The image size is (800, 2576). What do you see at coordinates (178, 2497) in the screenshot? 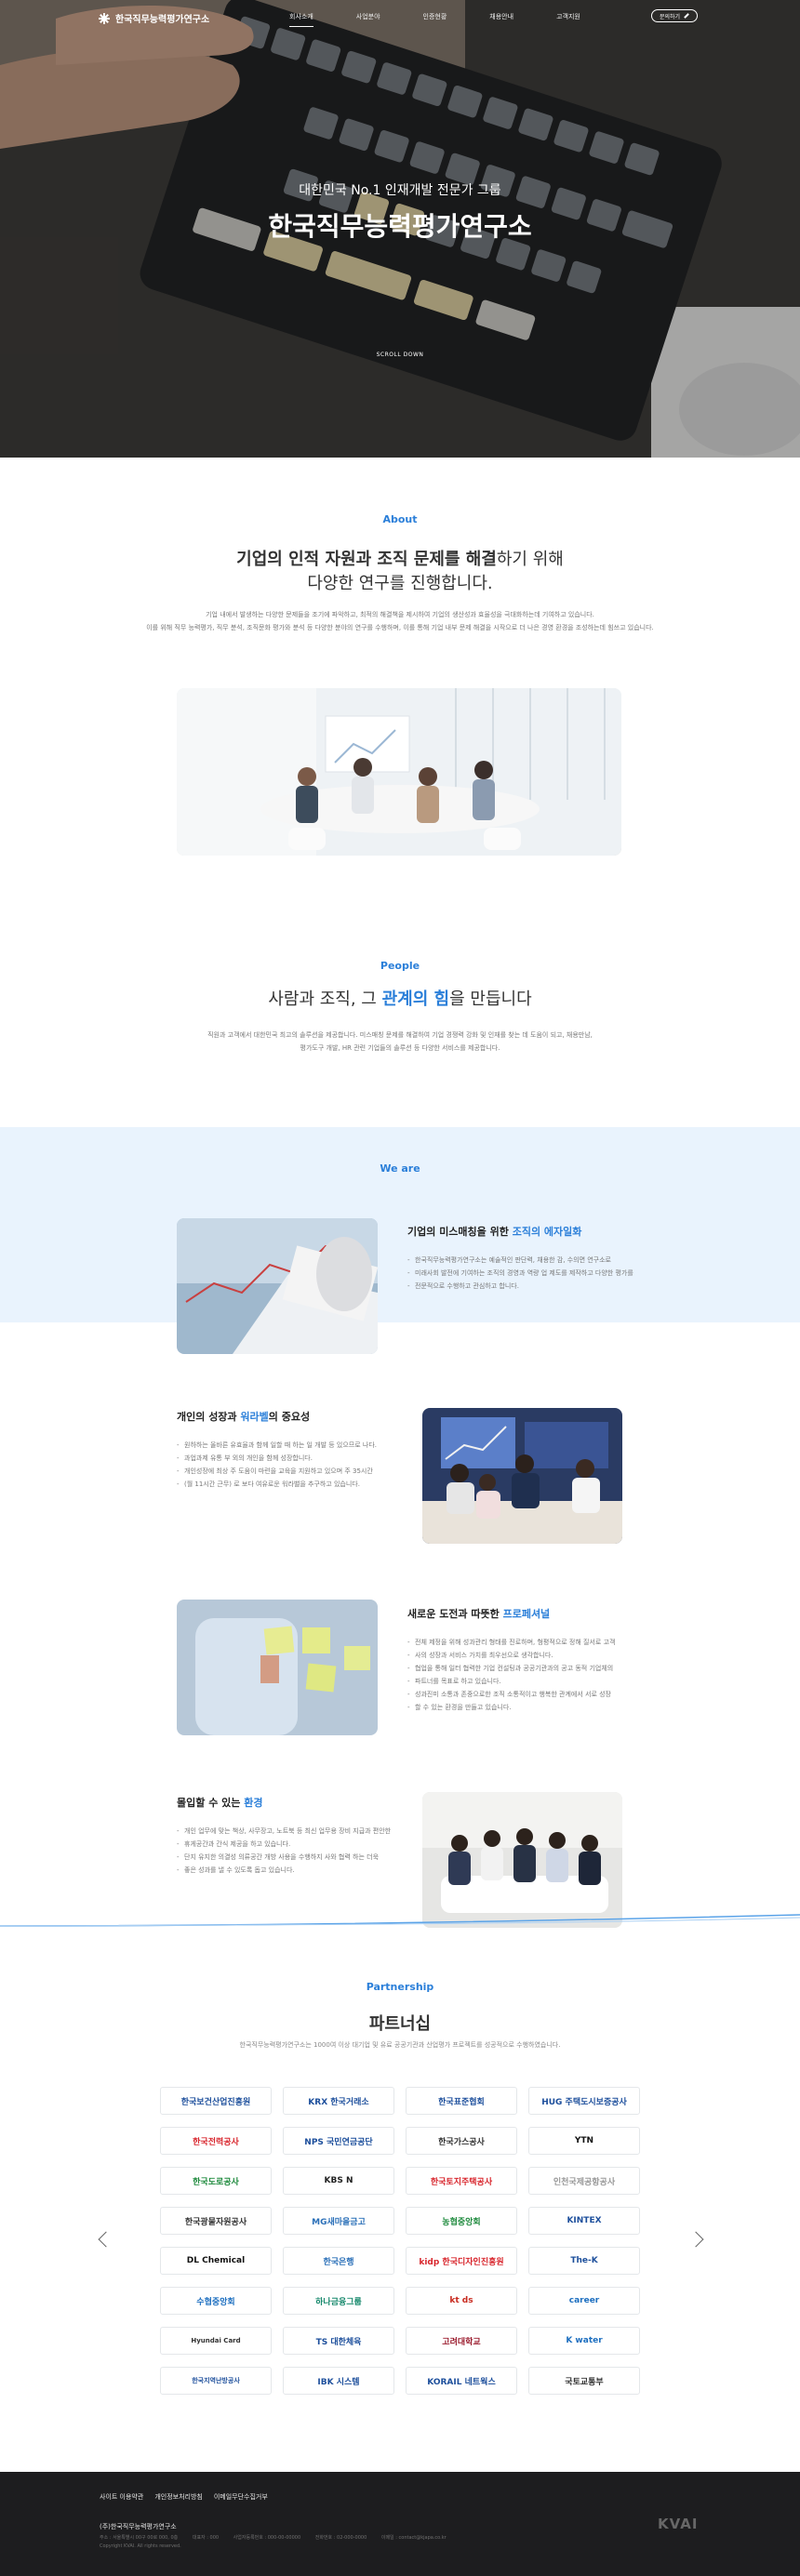
I see `footer-link-privacy: 개인정보처리방침` at bounding box center [178, 2497].